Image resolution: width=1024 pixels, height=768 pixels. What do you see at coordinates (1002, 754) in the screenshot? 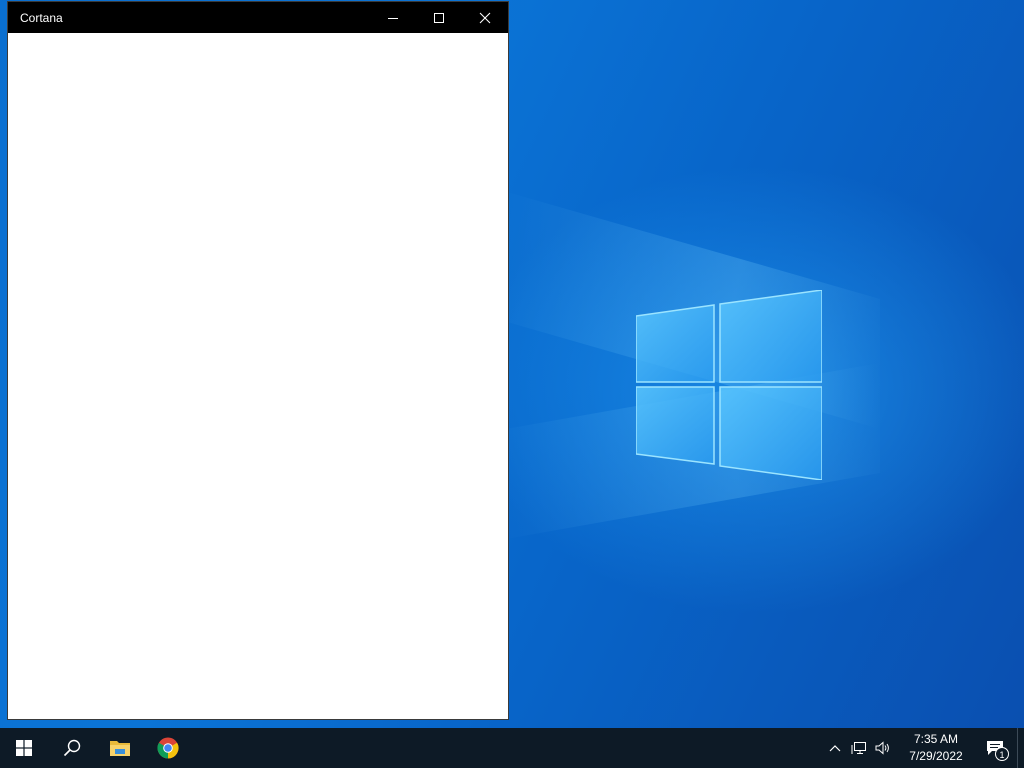
I see `notification-count-badge: 1` at bounding box center [1002, 754].